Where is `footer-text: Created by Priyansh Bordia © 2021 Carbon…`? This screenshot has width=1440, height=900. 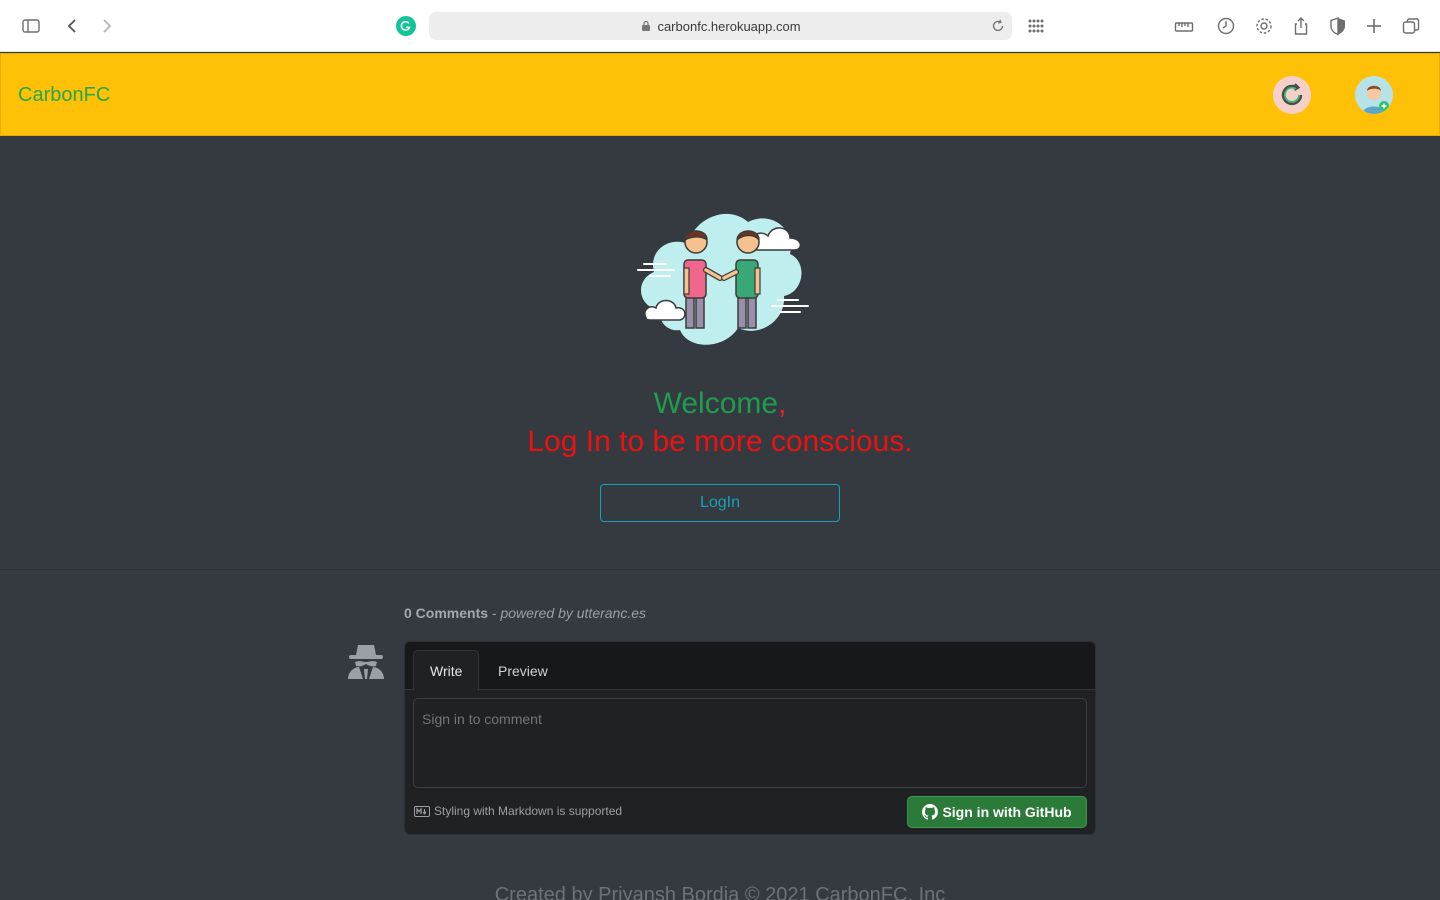 footer-text: Created by Priyansh Bordia © 2021 Carbon… is located at coordinates (720, 892).